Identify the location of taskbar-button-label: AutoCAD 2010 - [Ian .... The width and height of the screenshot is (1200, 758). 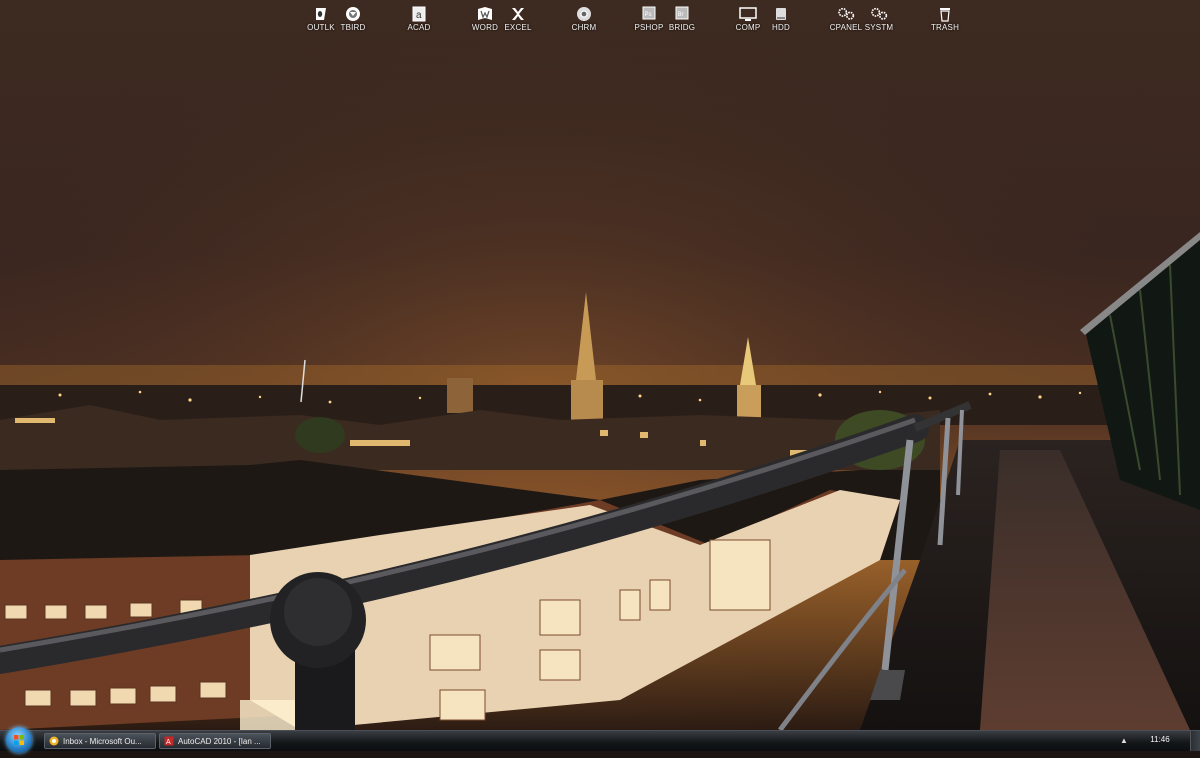
(219, 741).